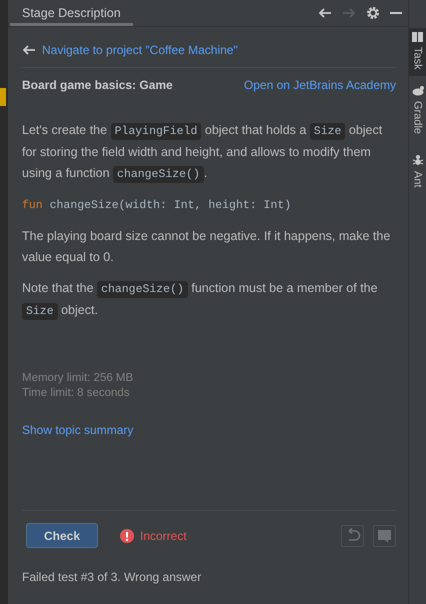  I want to click on status-text: Incorrect, so click(163, 535).